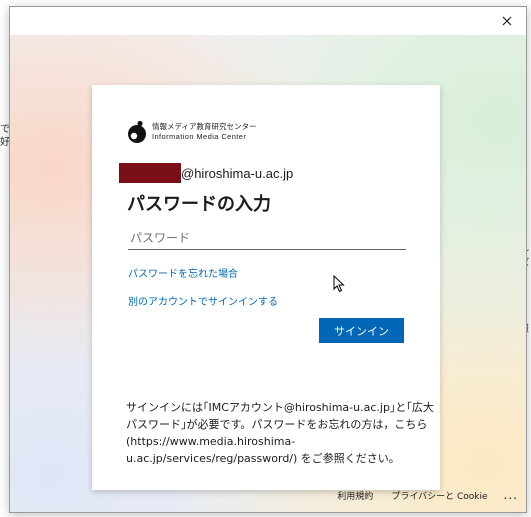 The image size is (531, 517). Describe the element at coordinates (211, 441) in the screenshot. I see `notice-line: (https://www.media.hiroshima-` at that location.